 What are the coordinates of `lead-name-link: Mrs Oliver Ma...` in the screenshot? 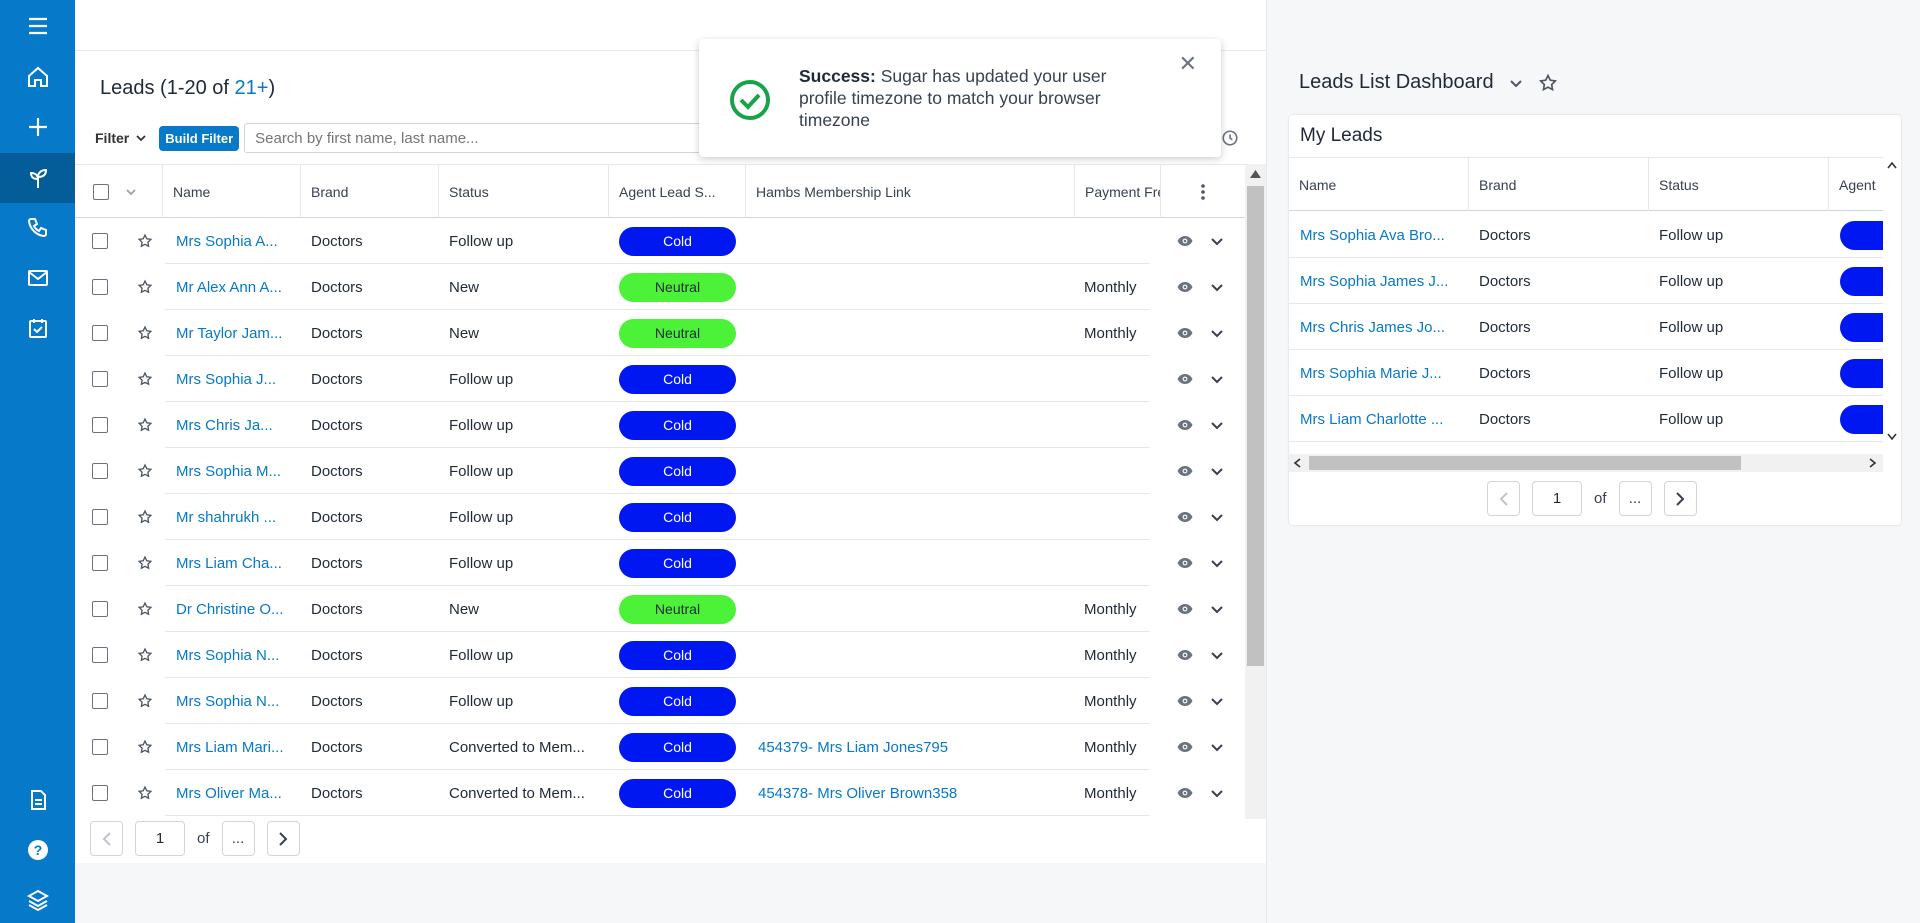 It's located at (236, 793).